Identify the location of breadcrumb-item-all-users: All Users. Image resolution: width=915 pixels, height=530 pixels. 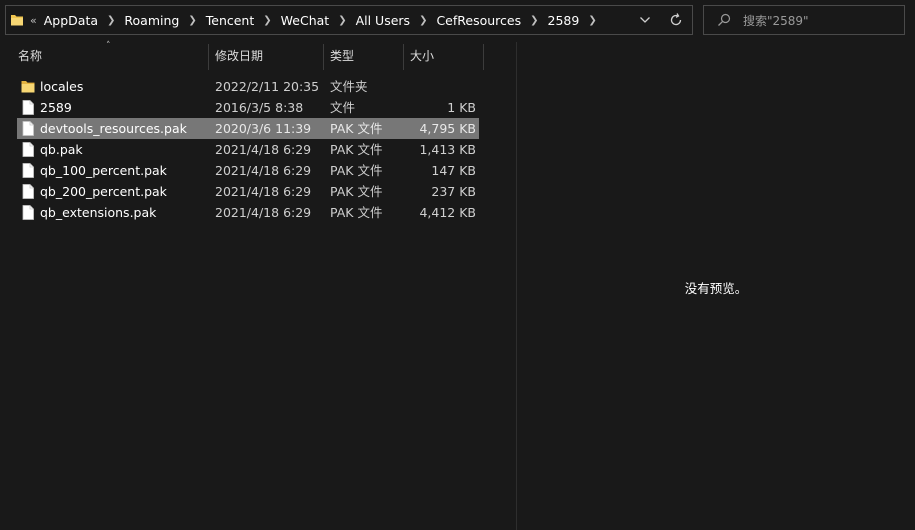
(383, 20).